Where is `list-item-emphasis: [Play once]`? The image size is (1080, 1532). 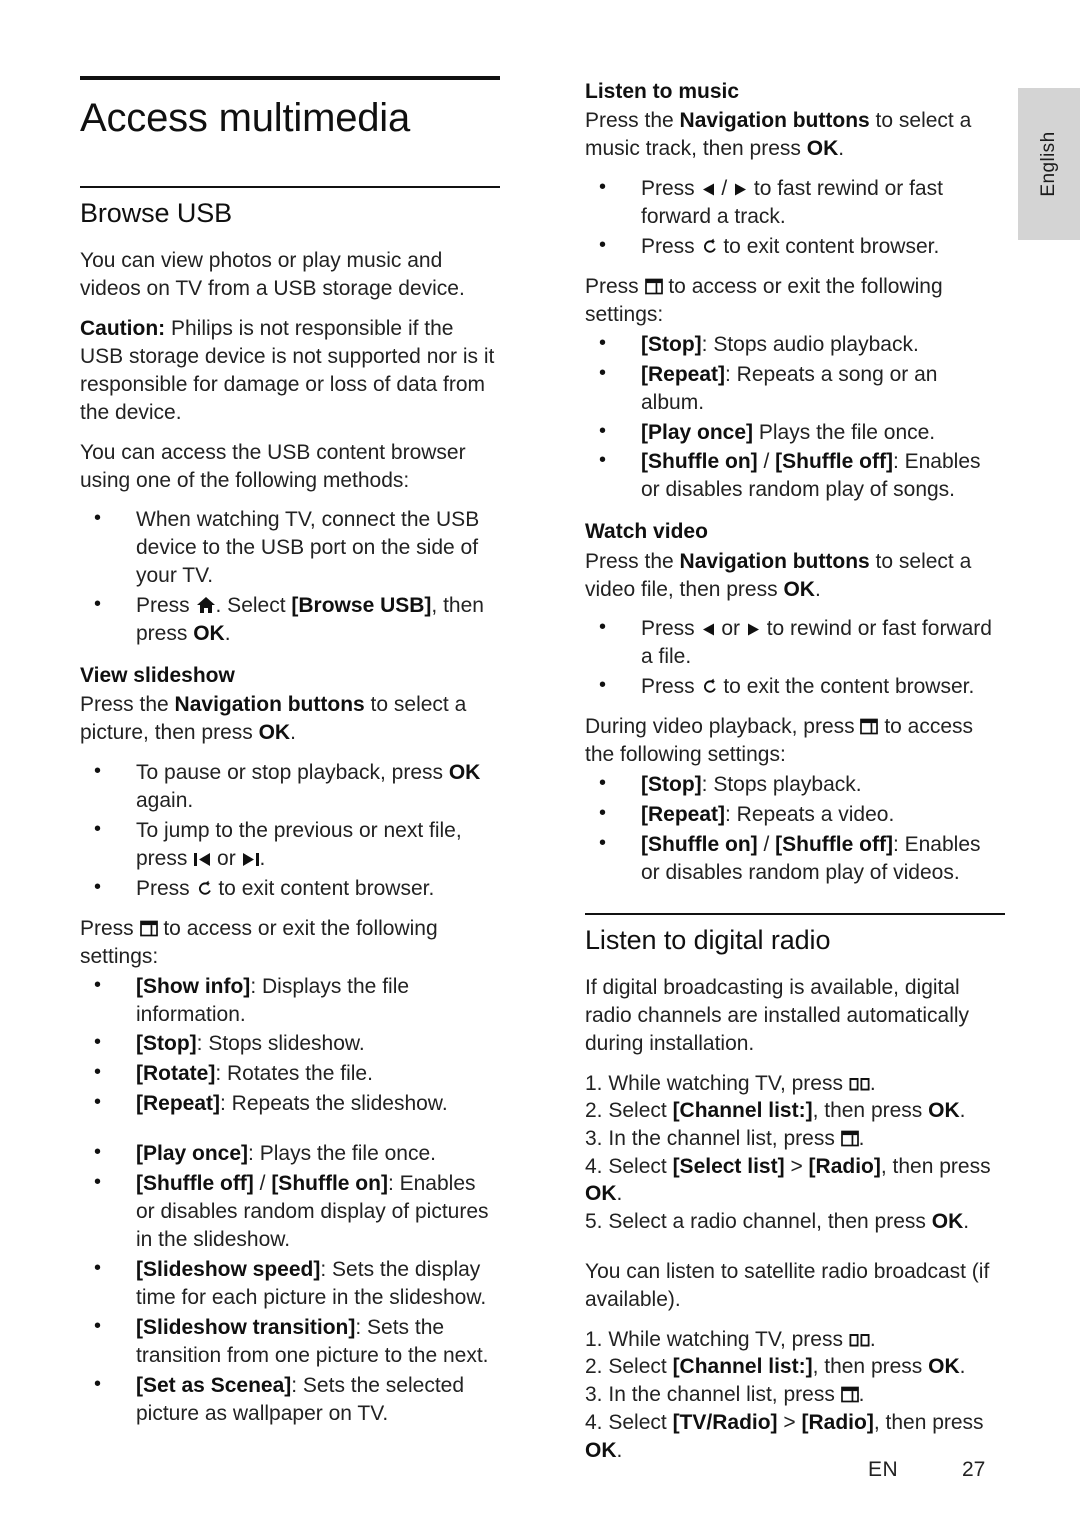 list-item-emphasis: [Play once] is located at coordinates (192, 1154).